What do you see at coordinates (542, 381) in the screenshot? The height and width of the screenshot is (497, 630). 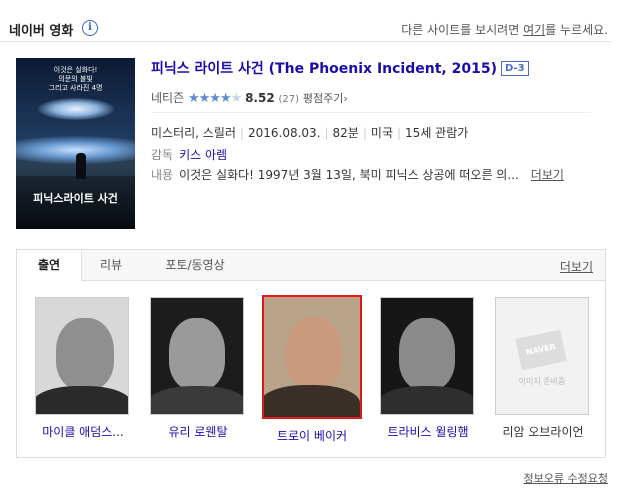 I see `placeholder-text: 이미지 준비중` at bounding box center [542, 381].